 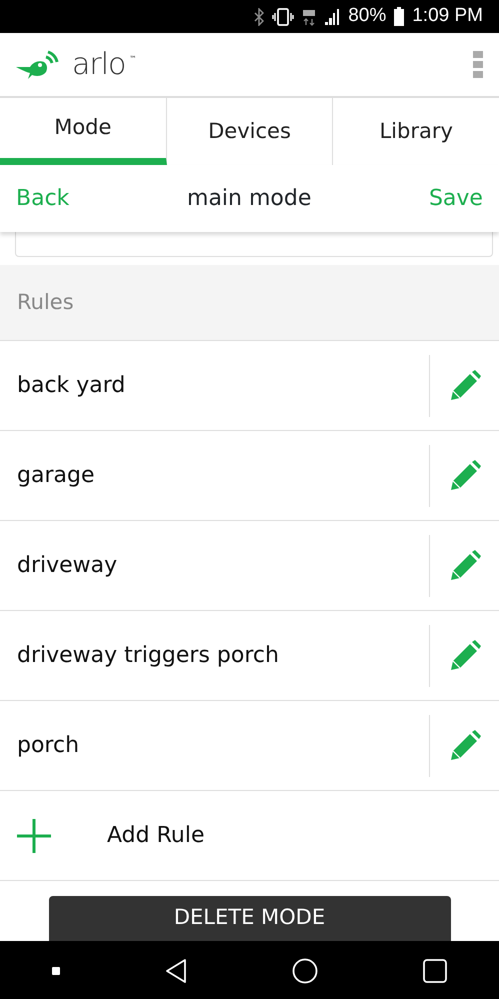 What do you see at coordinates (55, 475) in the screenshot?
I see `rule-name: garage` at bounding box center [55, 475].